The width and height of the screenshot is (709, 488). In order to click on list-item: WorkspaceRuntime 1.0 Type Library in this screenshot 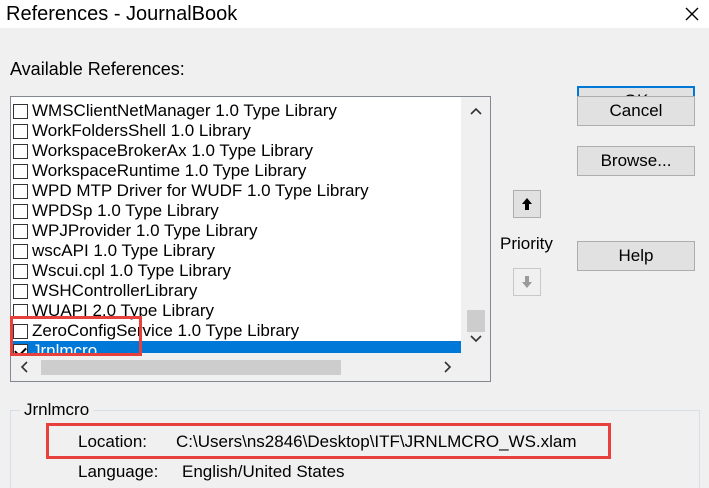, I will do `click(236, 171)`.